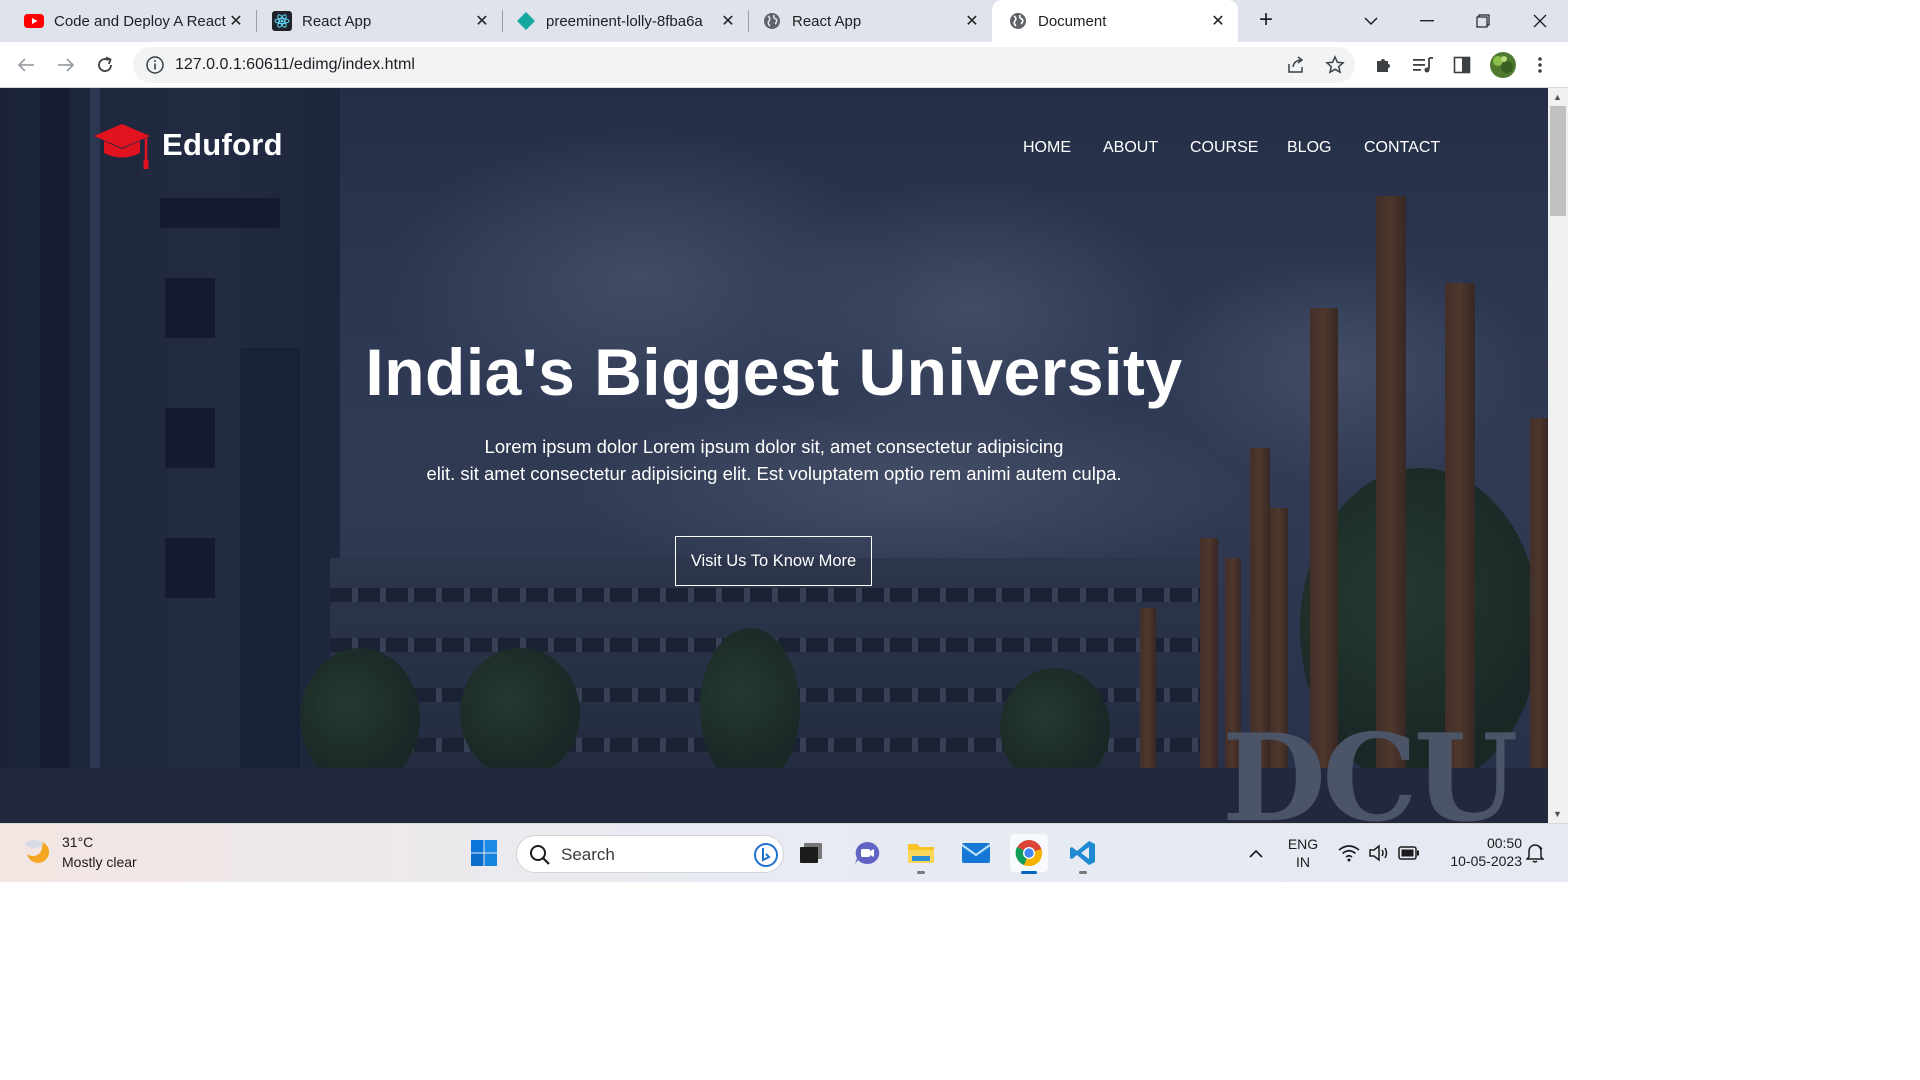 The width and height of the screenshot is (1920, 1080). I want to click on clock-time: 00:50, so click(1504, 843).